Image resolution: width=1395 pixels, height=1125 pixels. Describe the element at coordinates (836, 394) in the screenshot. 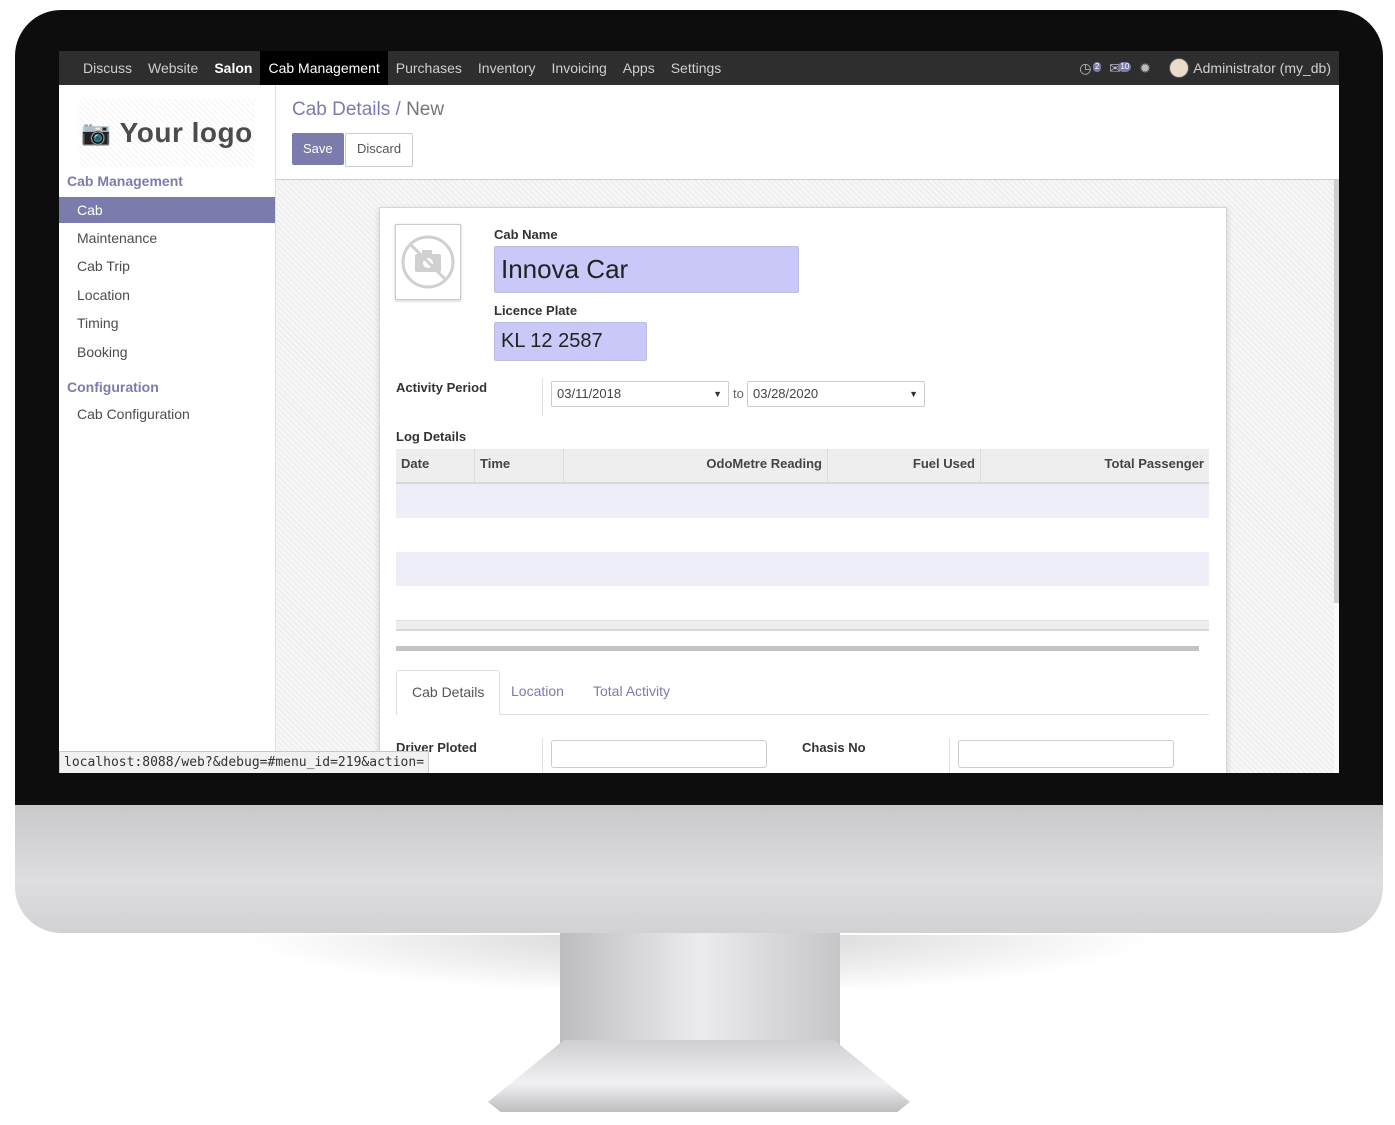

I see `date-to-input: 03/28/2020 ▼` at that location.